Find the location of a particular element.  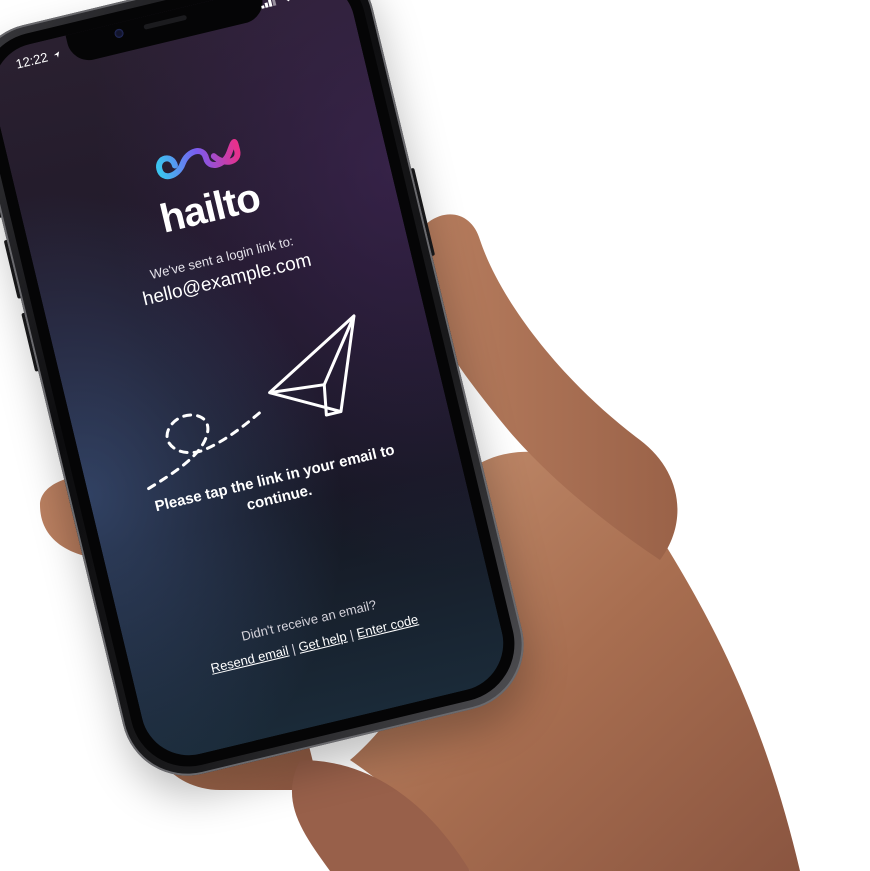

location-arrow-icon is located at coordinates (57, 54).